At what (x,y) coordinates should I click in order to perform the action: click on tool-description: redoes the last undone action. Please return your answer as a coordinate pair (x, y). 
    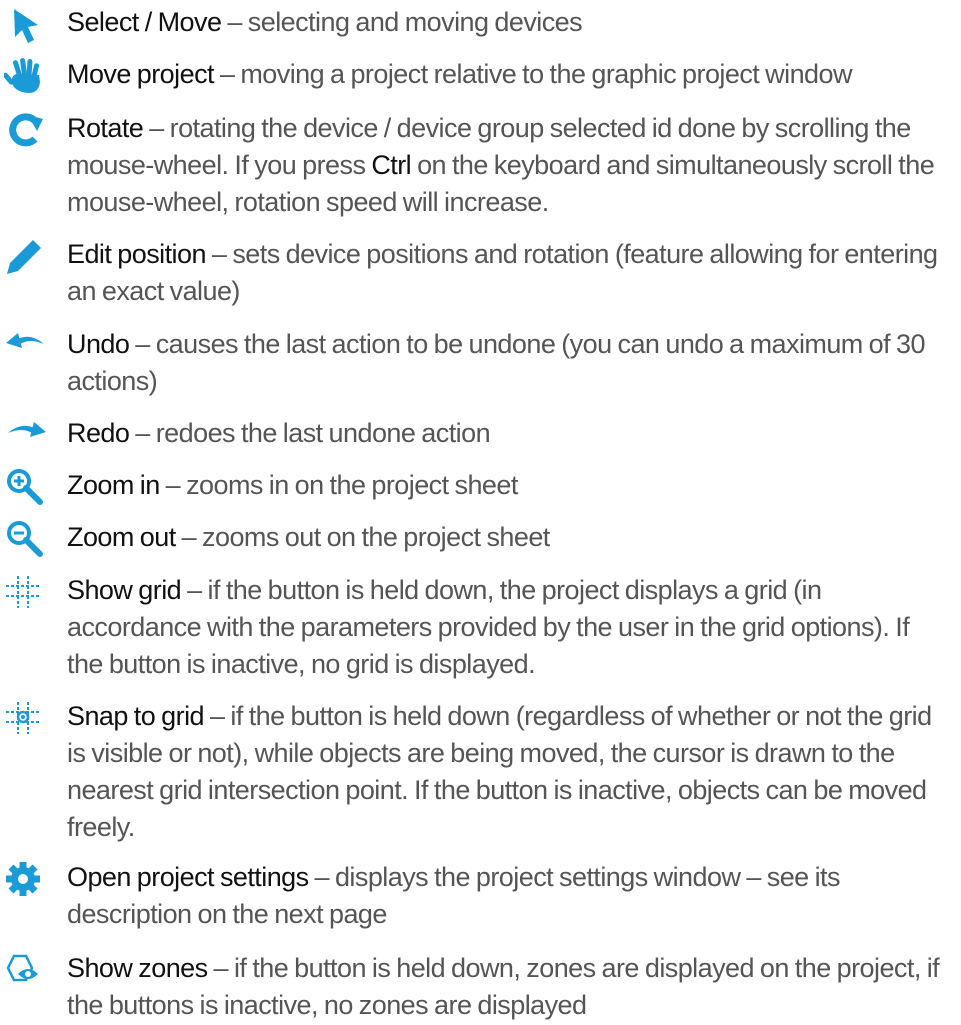
    Looking at the image, I should click on (323, 433).